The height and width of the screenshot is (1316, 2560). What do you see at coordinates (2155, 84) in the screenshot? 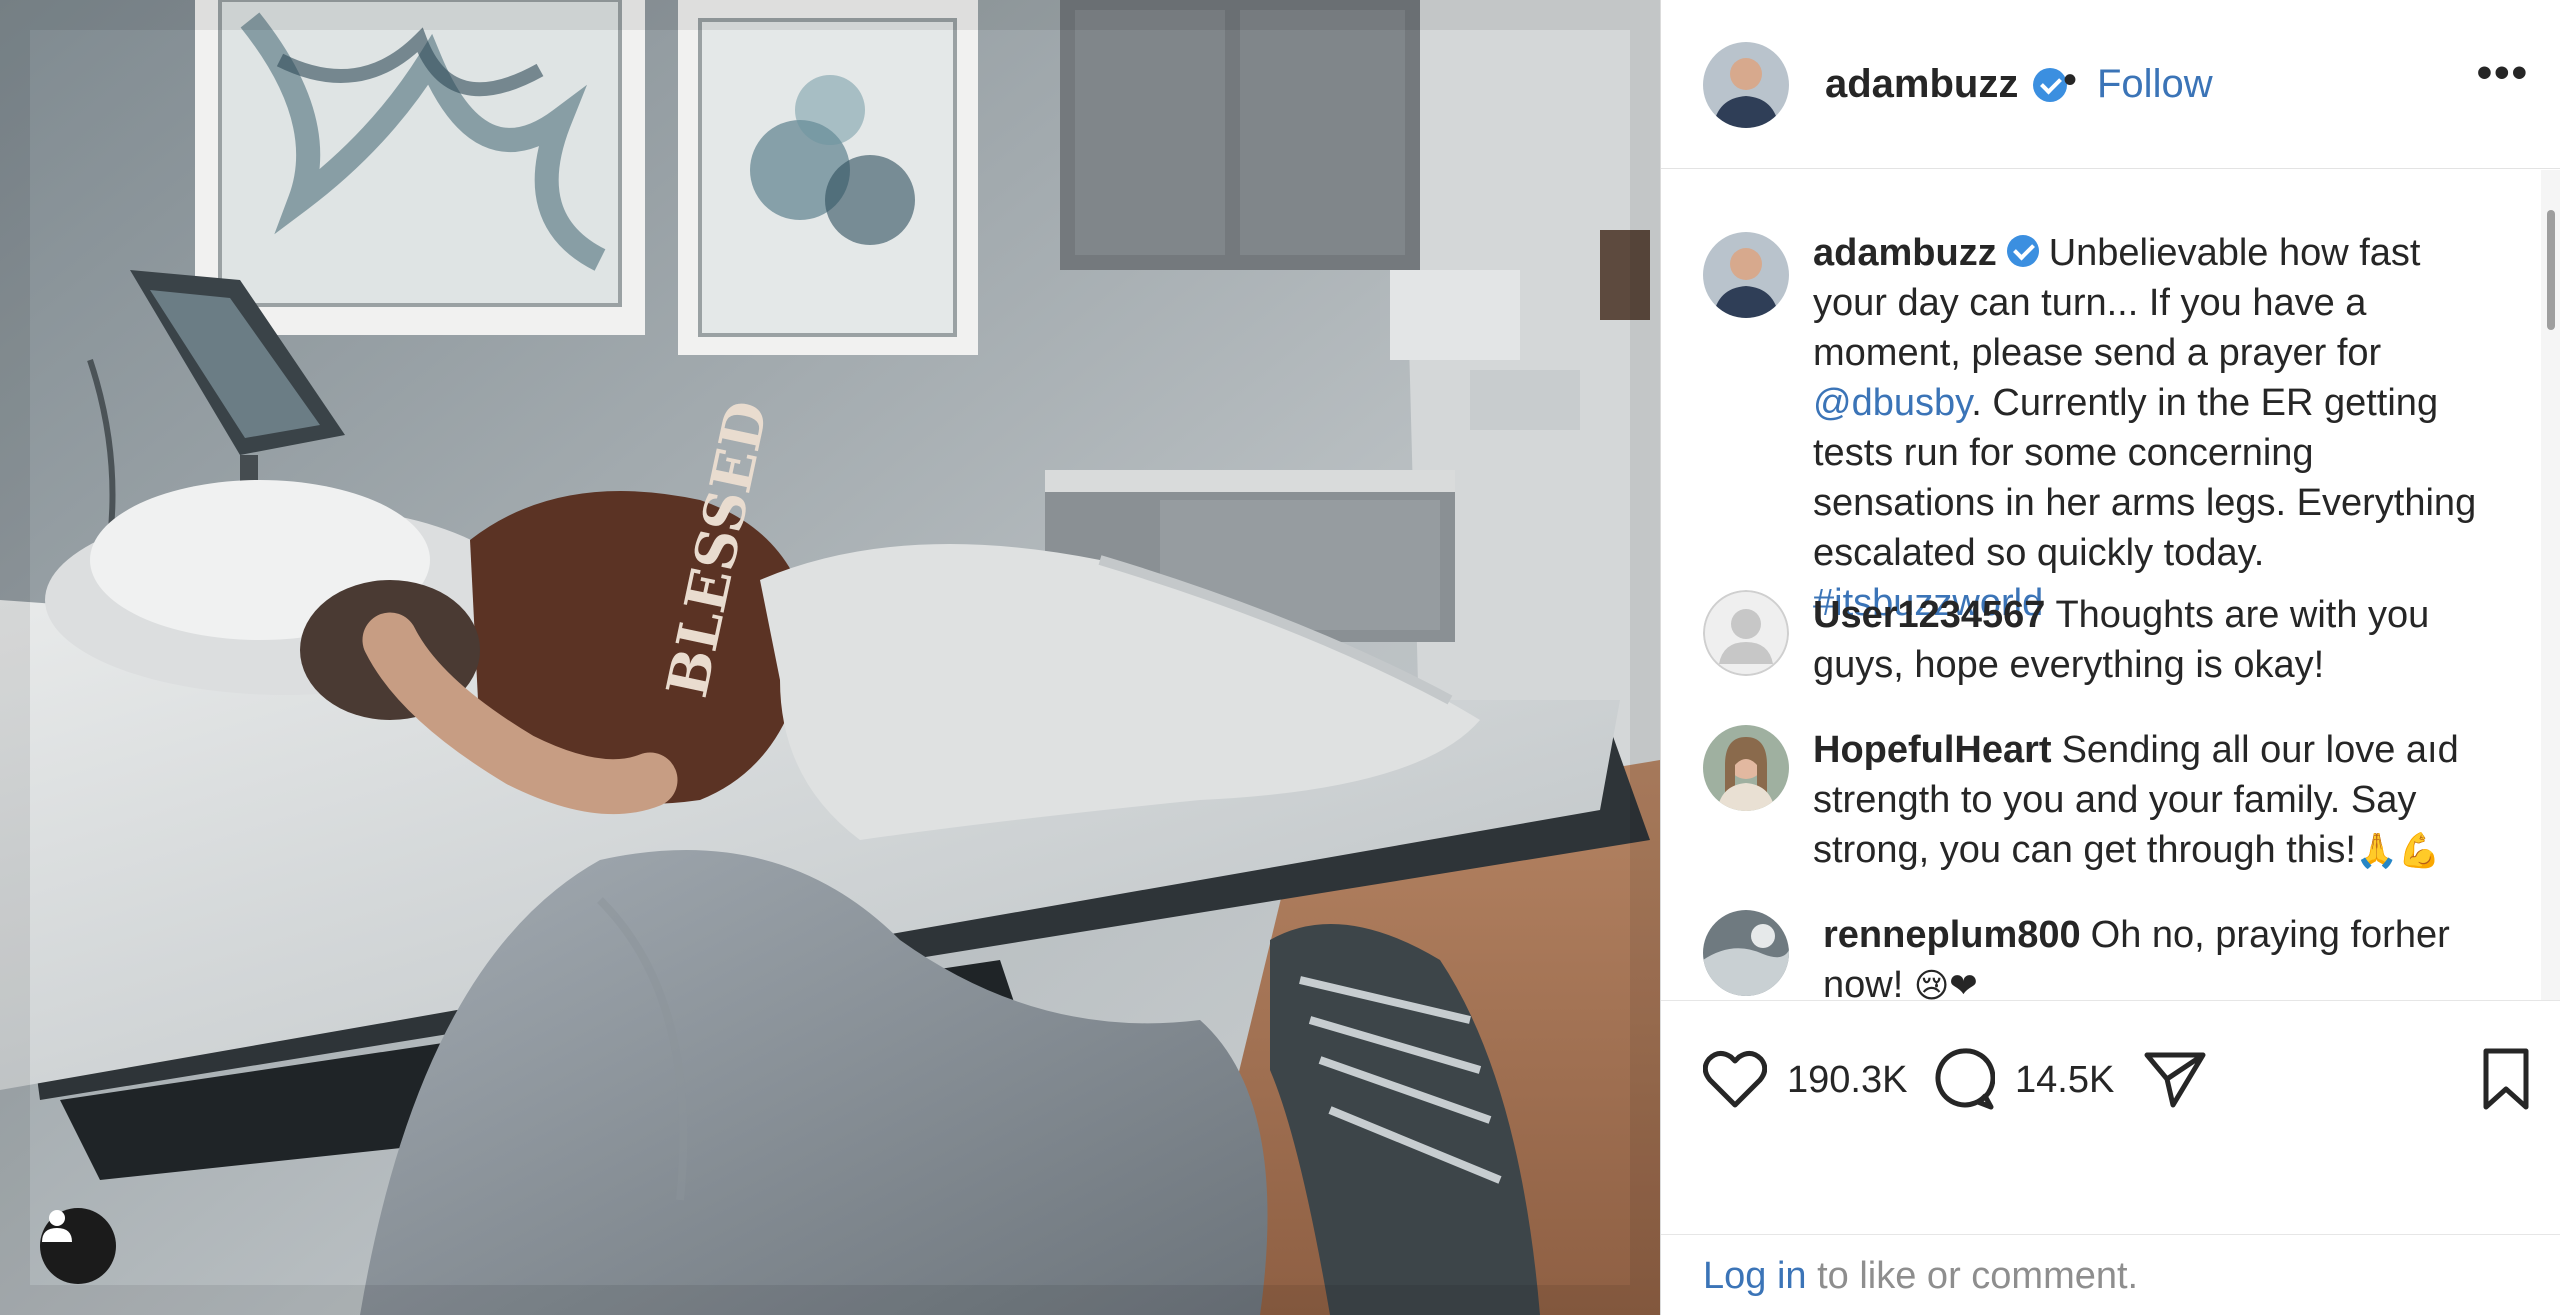
I see `follow-button: Follow` at bounding box center [2155, 84].